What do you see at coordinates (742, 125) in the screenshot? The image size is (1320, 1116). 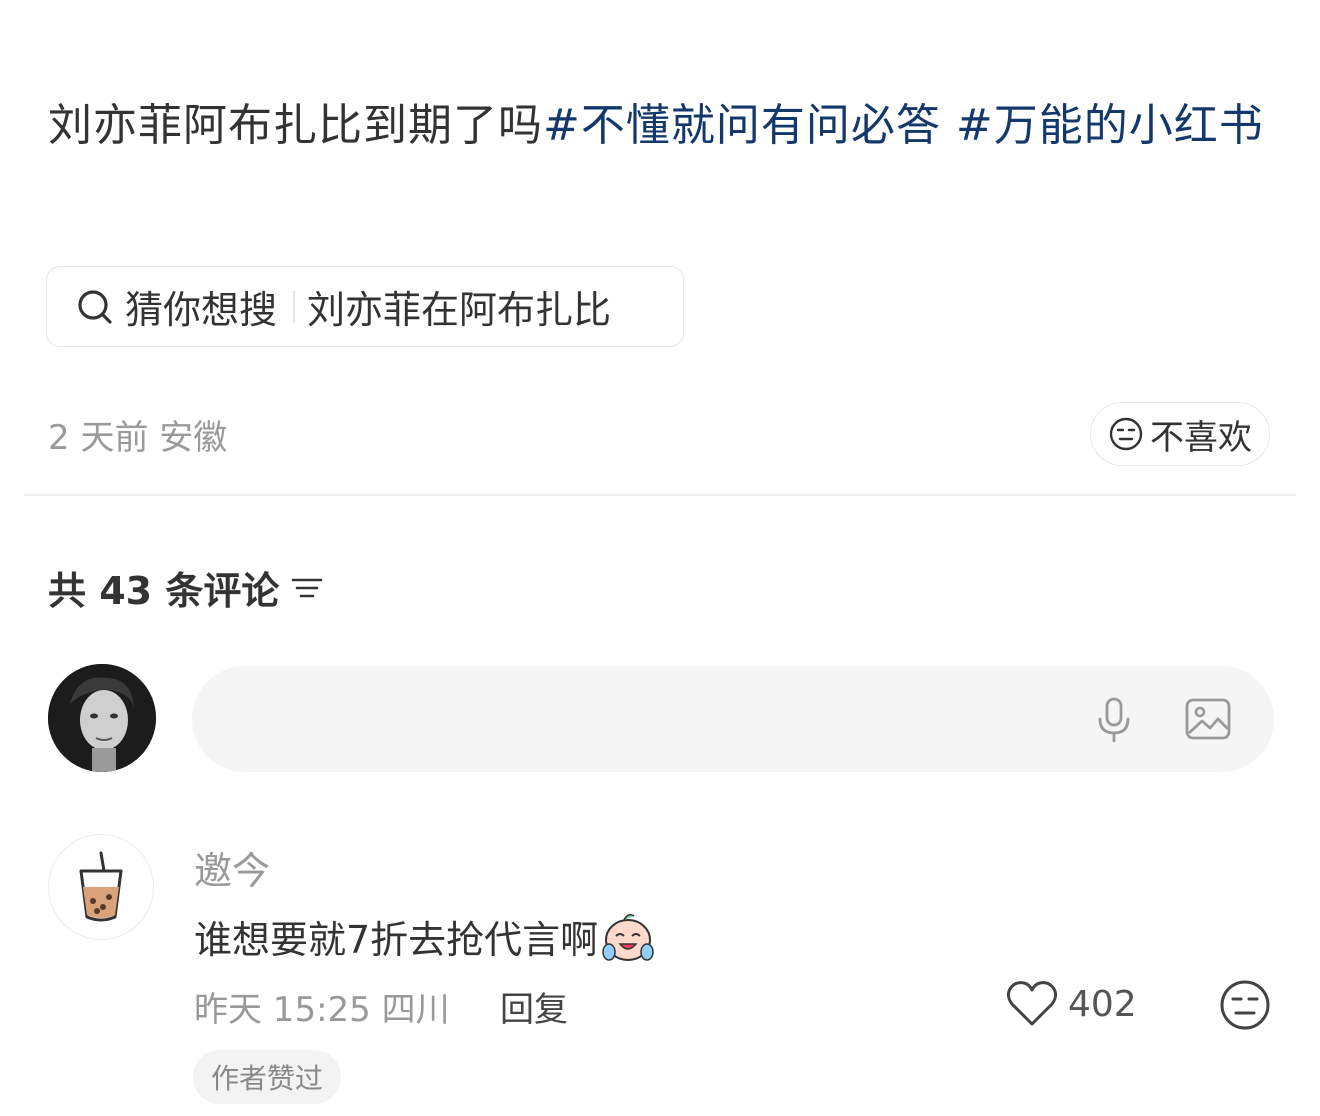 I see `hashtag-link: #不懂就问有问必答` at bounding box center [742, 125].